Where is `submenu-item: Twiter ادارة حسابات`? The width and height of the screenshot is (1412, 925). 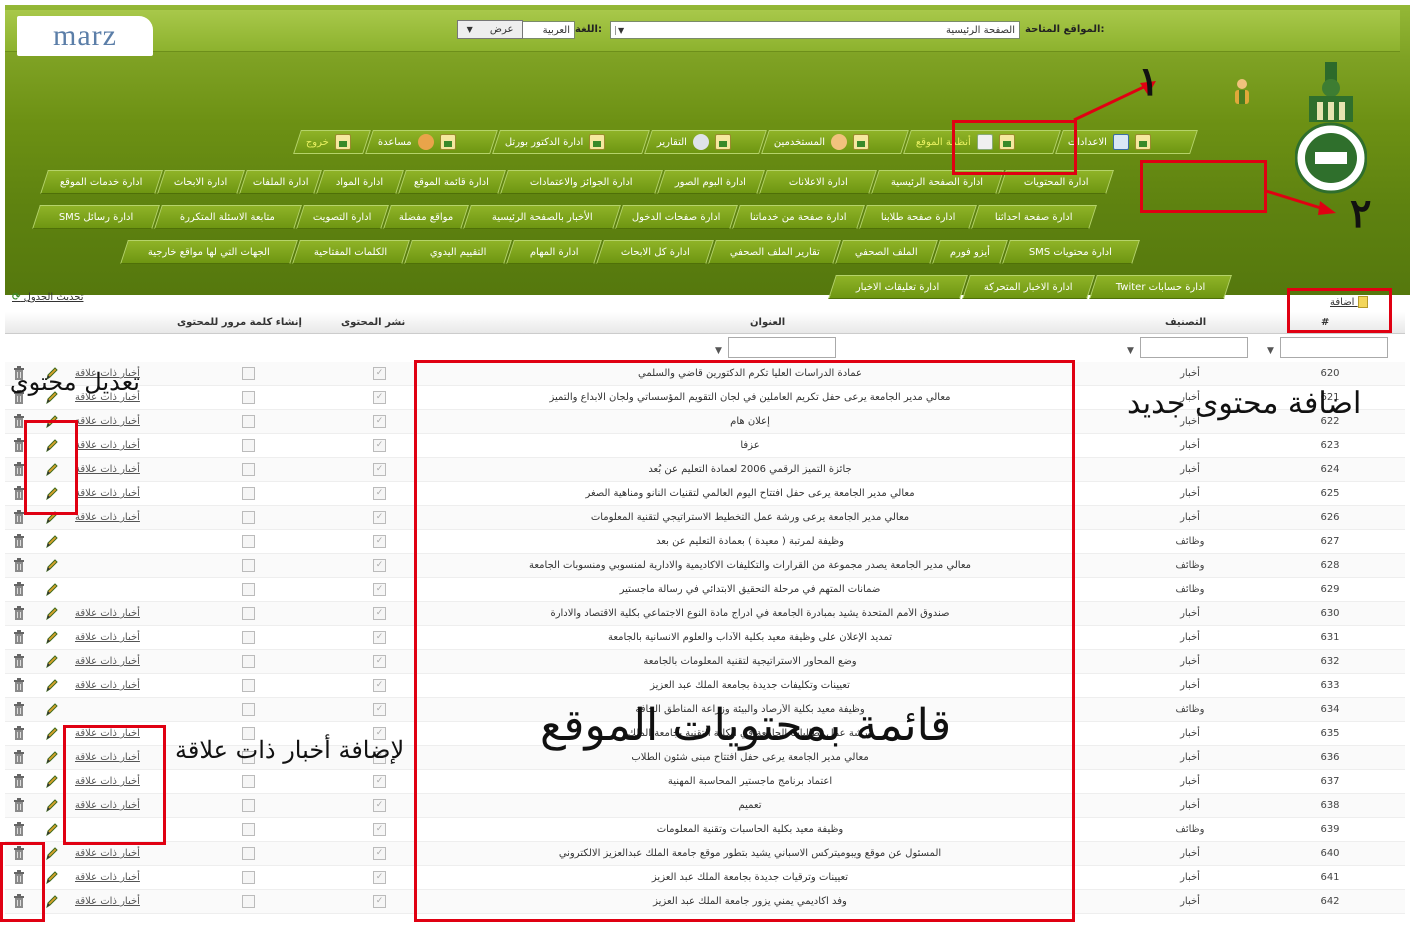 submenu-item: Twiter ادارة حسابات is located at coordinates (1160, 287).